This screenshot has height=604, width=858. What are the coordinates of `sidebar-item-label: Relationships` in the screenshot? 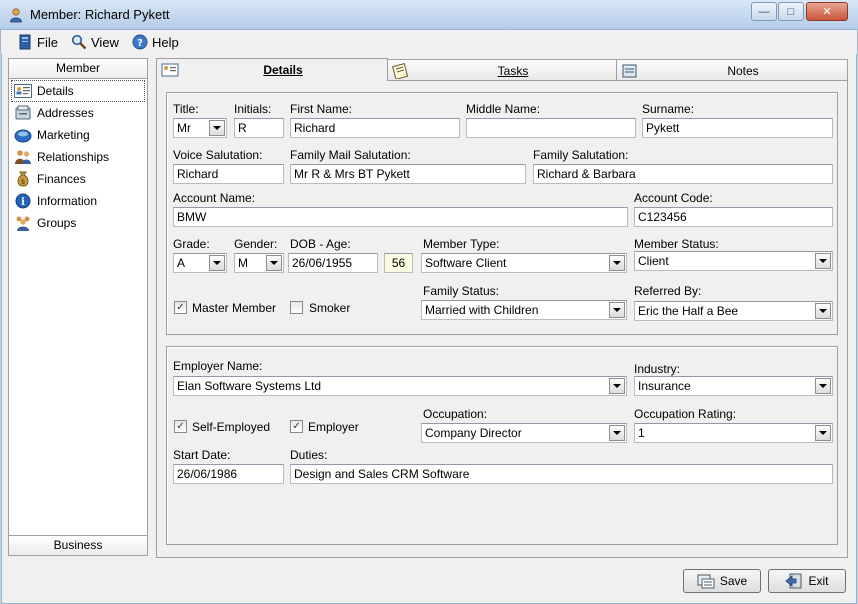 It's located at (73, 157).